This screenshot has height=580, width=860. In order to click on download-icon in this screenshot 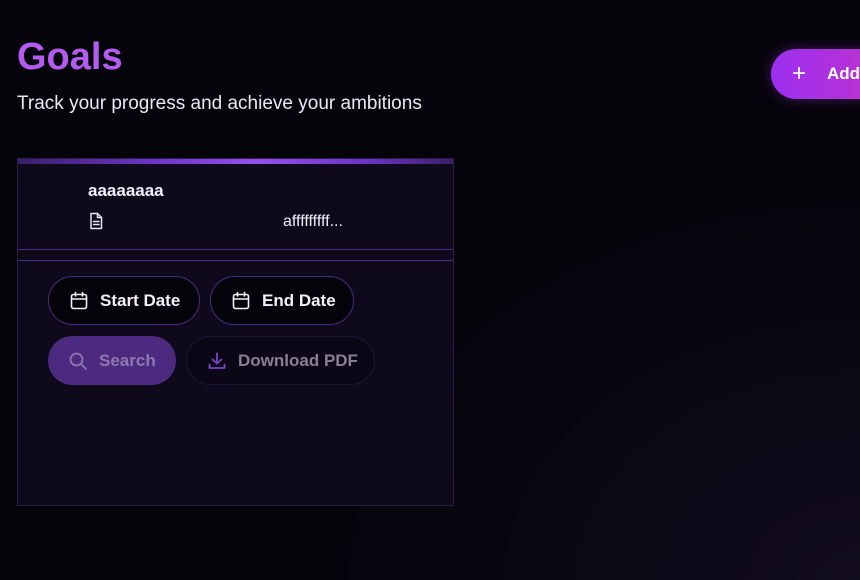, I will do `click(217, 361)`.